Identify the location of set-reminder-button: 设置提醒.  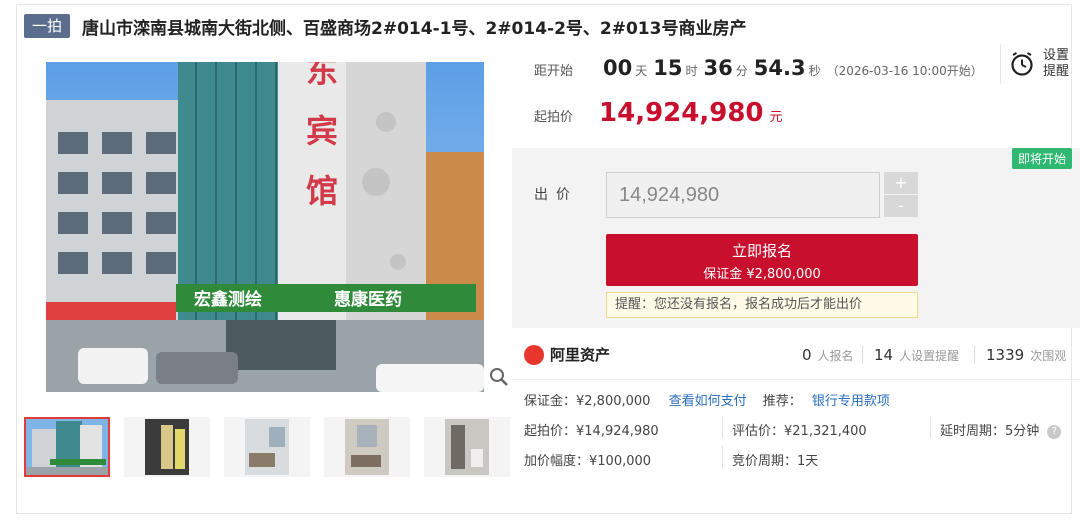
(1037, 64).